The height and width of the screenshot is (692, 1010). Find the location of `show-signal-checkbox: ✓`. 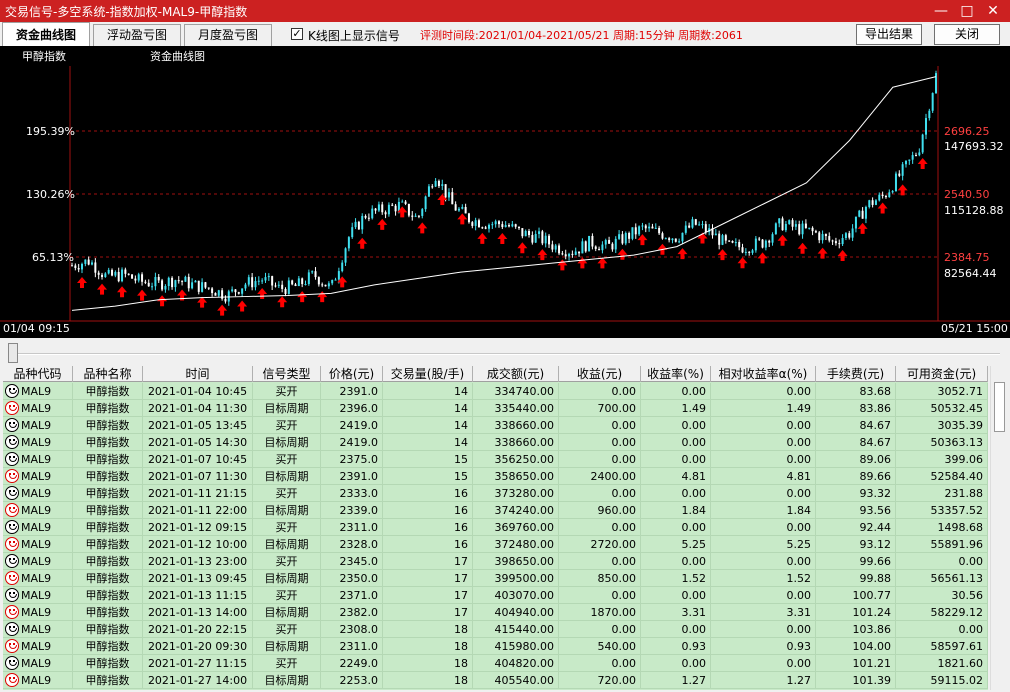

show-signal-checkbox: ✓ is located at coordinates (297, 34).